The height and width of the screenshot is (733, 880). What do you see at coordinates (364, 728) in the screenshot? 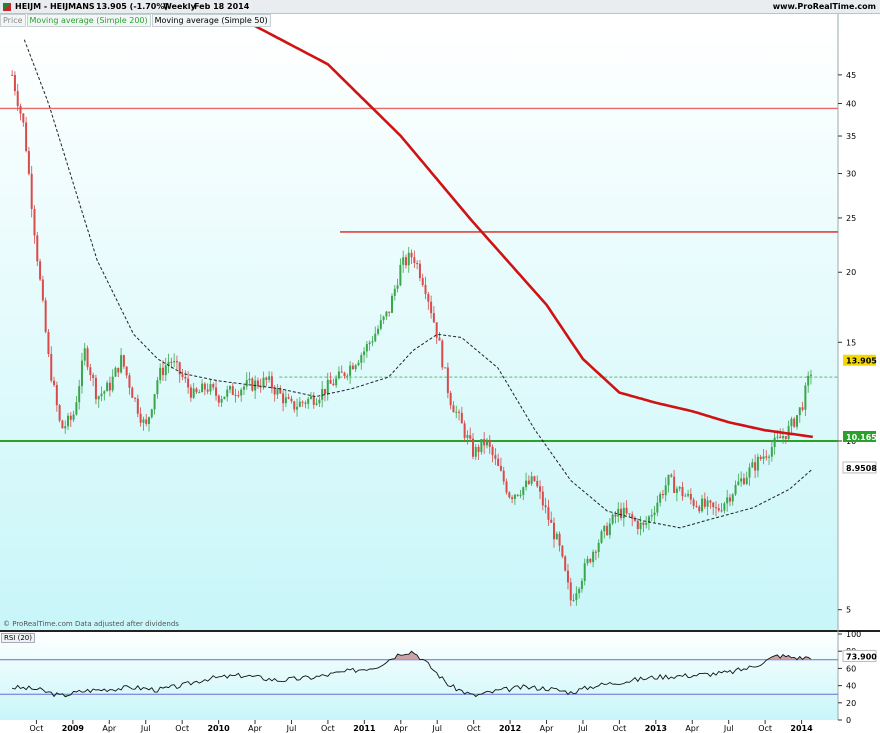
I see `time-axis-label: 2011` at bounding box center [364, 728].